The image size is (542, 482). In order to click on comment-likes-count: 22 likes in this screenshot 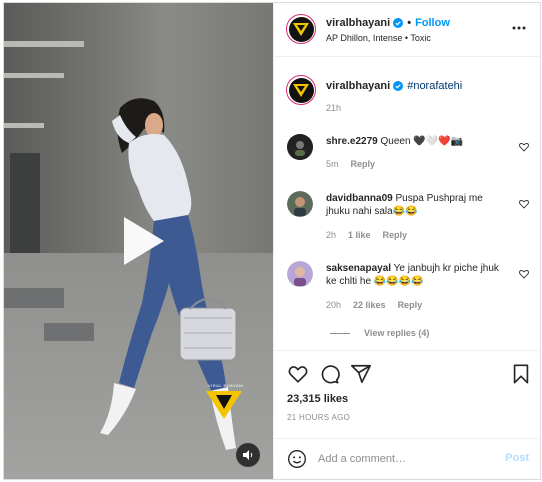, I will do `click(369, 305)`.